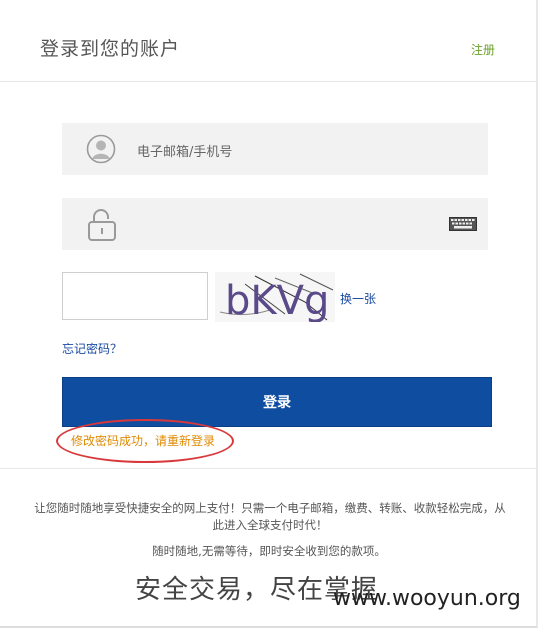 Image resolution: width=538 pixels, height=628 pixels. I want to click on lock-icon, so click(102, 225).